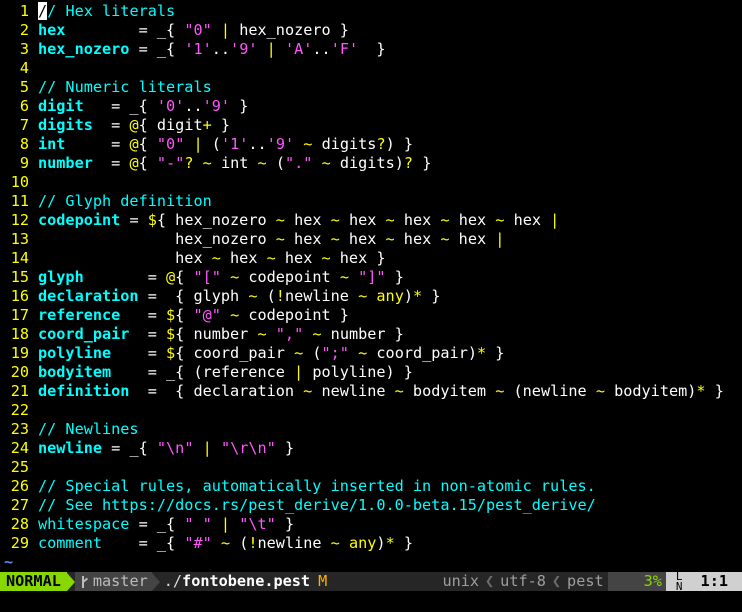  Describe the element at coordinates (70, 448) in the screenshot. I see `code-token: newline` at that location.